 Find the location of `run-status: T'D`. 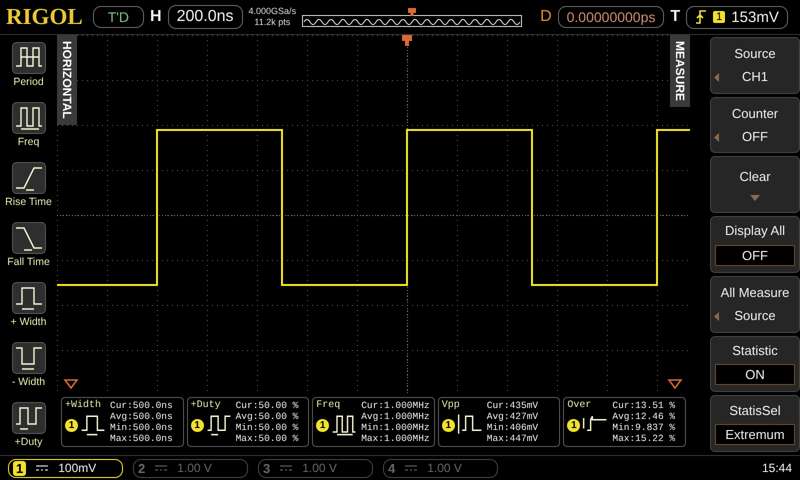

run-status: T'D is located at coordinates (118, 17).